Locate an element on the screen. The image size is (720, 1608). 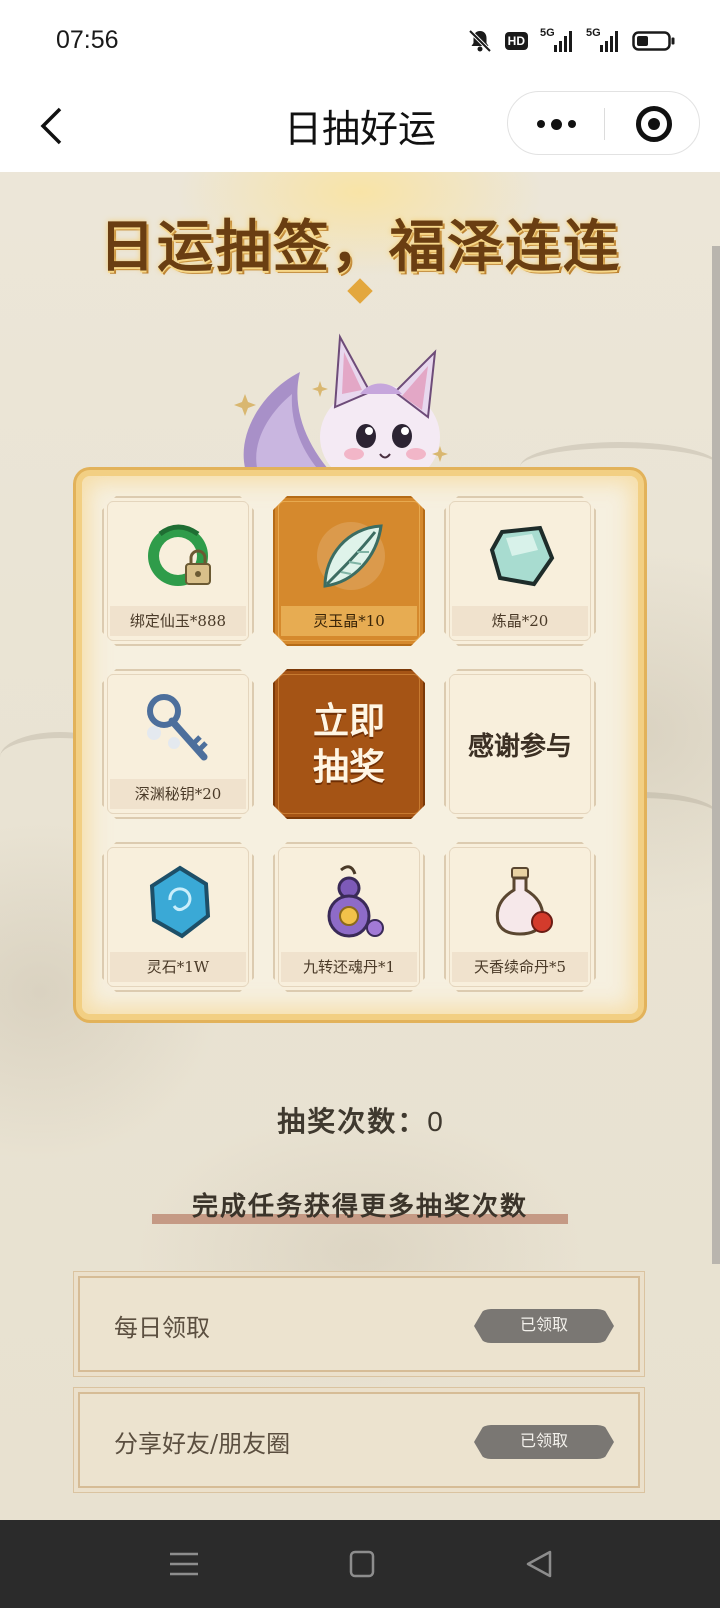
draw-now-button: 立即抽奖 is located at coordinates (349, 744).